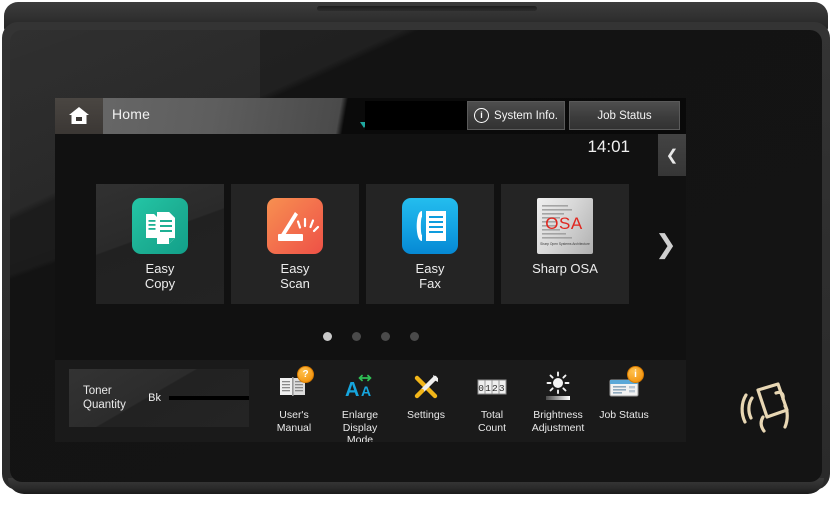 The height and width of the screenshot is (506, 832). I want to click on tile-easy-copy: Easy Copy, so click(160, 244).